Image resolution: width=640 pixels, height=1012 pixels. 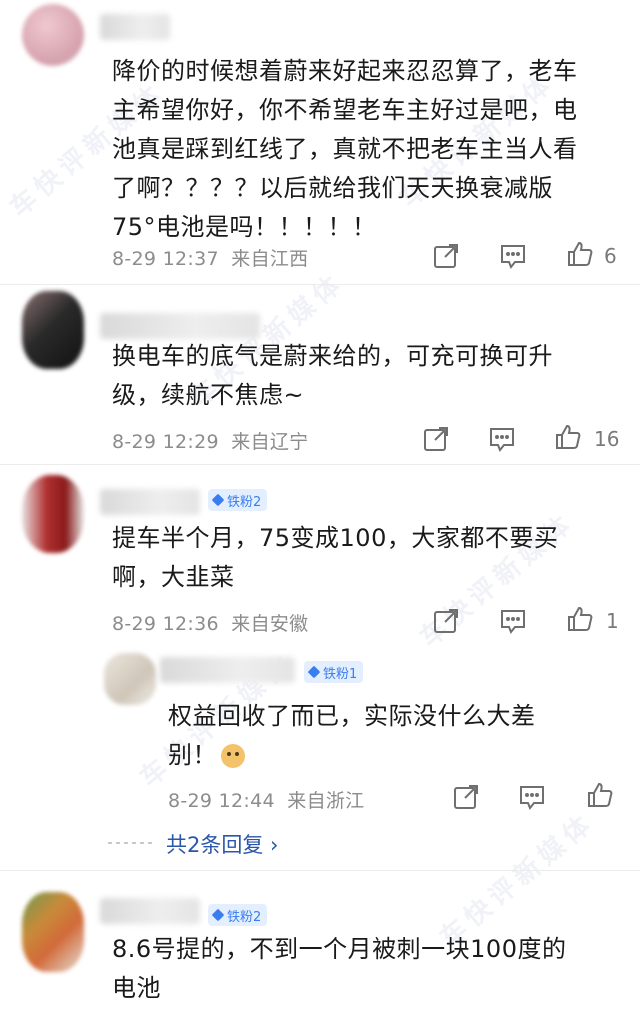 I want to click on comment-location: 来自安徽, so click(x=270, y=624).